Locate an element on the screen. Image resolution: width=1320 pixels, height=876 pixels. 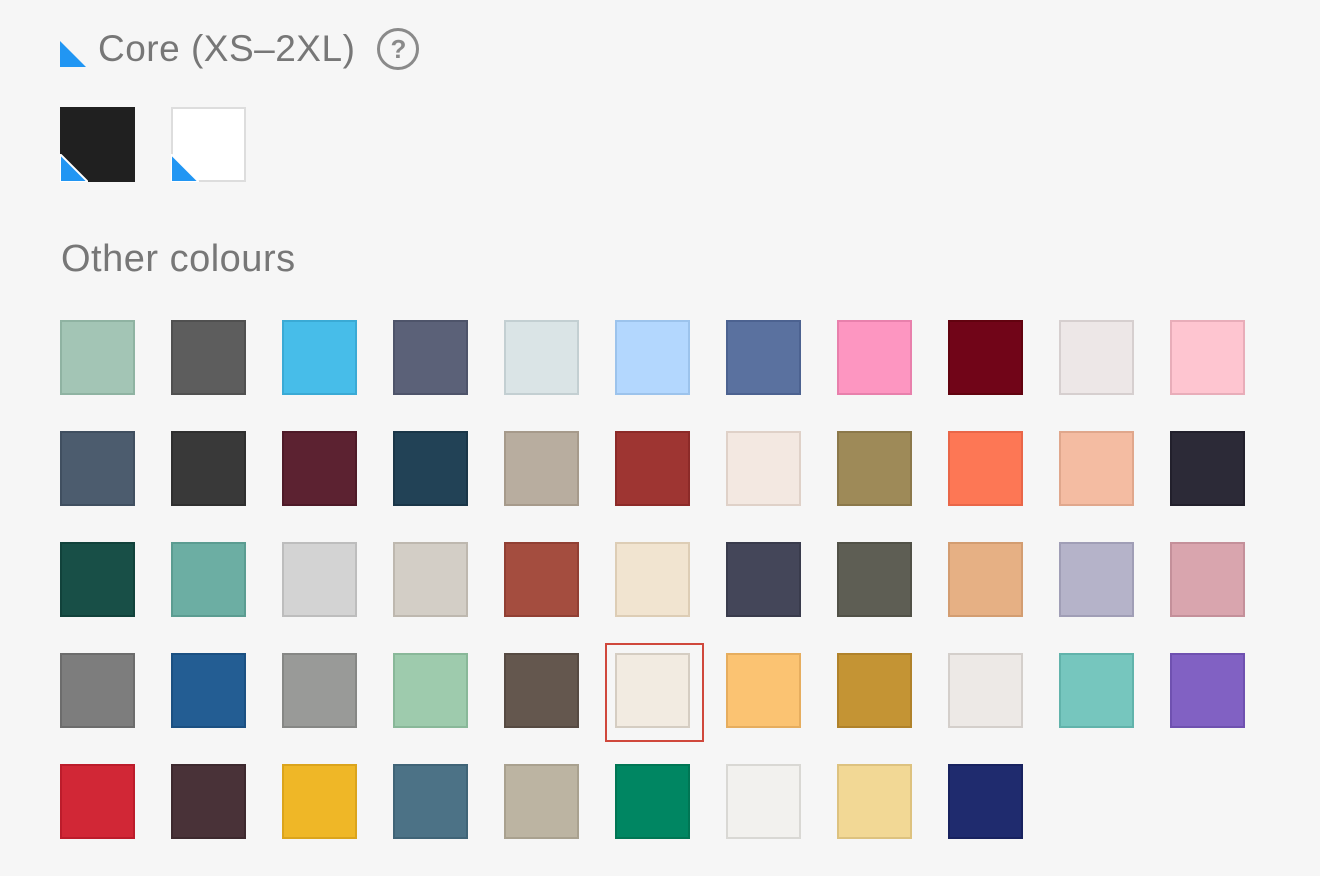
core-header: Core (XS–2XL) ? is located at coordinates (240, 49).